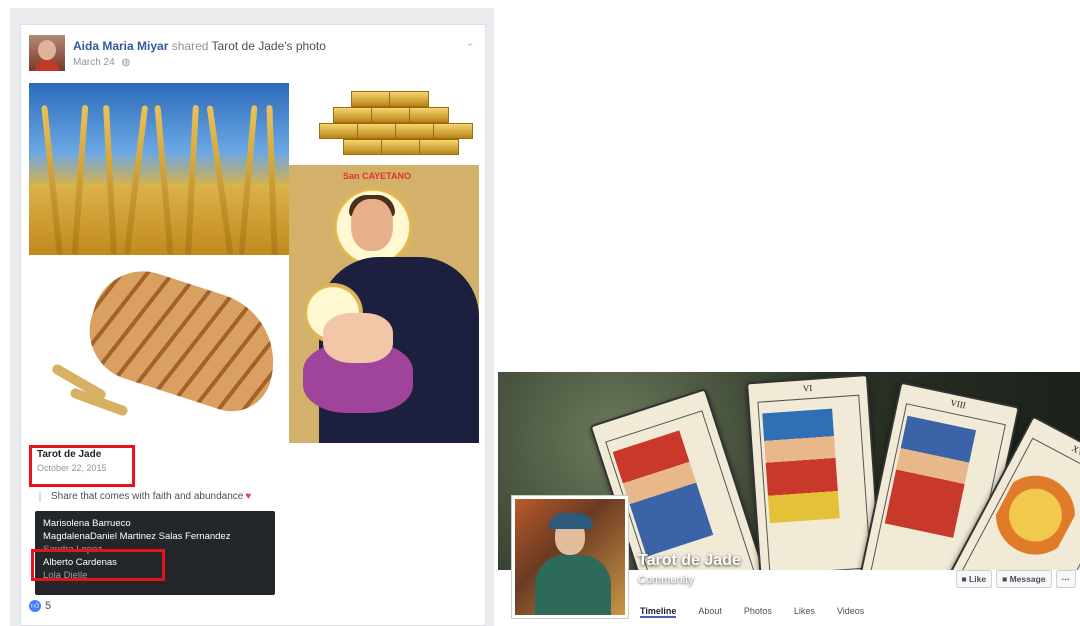 The height and width of the screenshot is (626, 1080). What do you see at coordinates (47, 53) in the screenshot?
I see `author-avatar` at bounding box center [47, 53].